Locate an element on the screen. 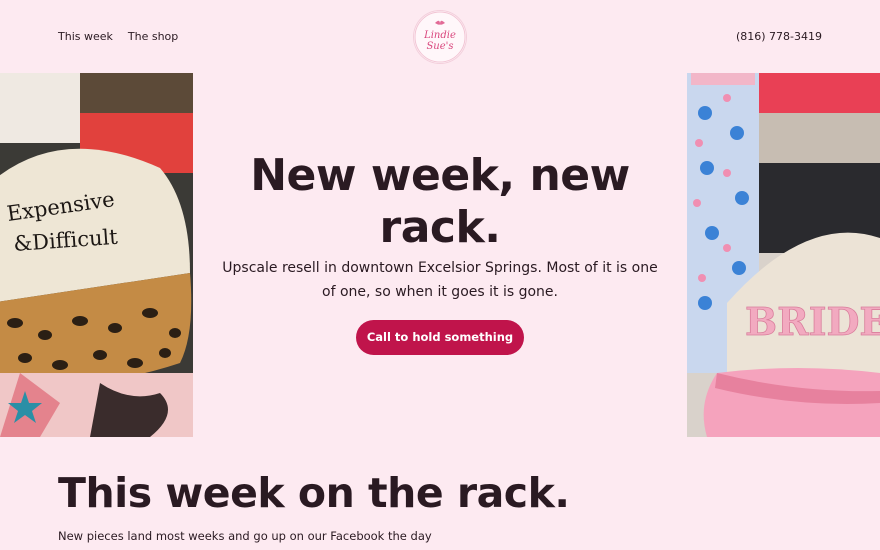  nav-link-the-shop: The shop is located at coordinates (153, 36).